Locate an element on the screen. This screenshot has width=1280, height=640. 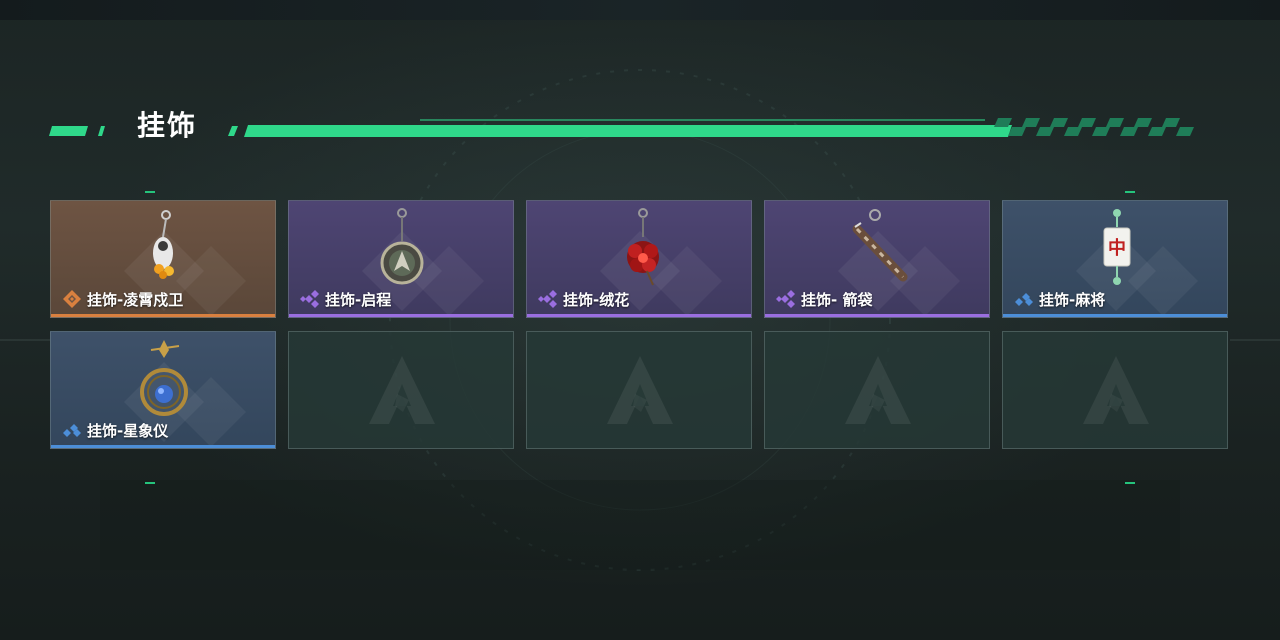
charm-slot-2: 挂饰-启程 is located at coordinates (401, 259).